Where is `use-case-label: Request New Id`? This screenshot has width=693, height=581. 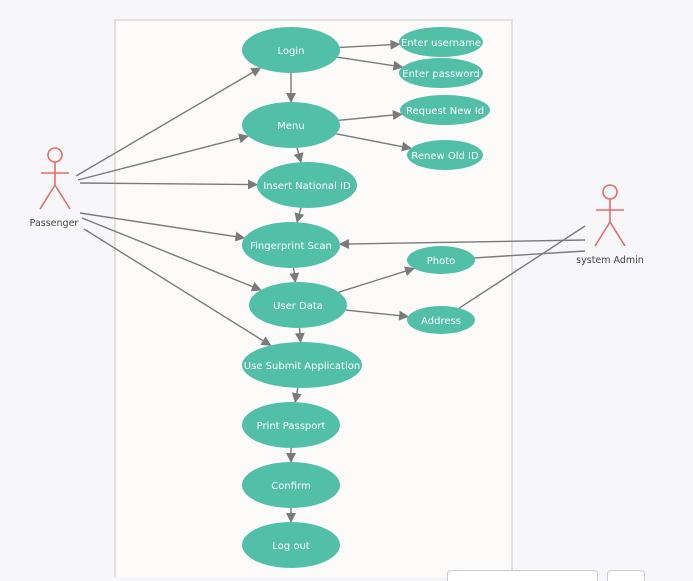 use-case-label: Request New Id is located at coordinates (445, 111).